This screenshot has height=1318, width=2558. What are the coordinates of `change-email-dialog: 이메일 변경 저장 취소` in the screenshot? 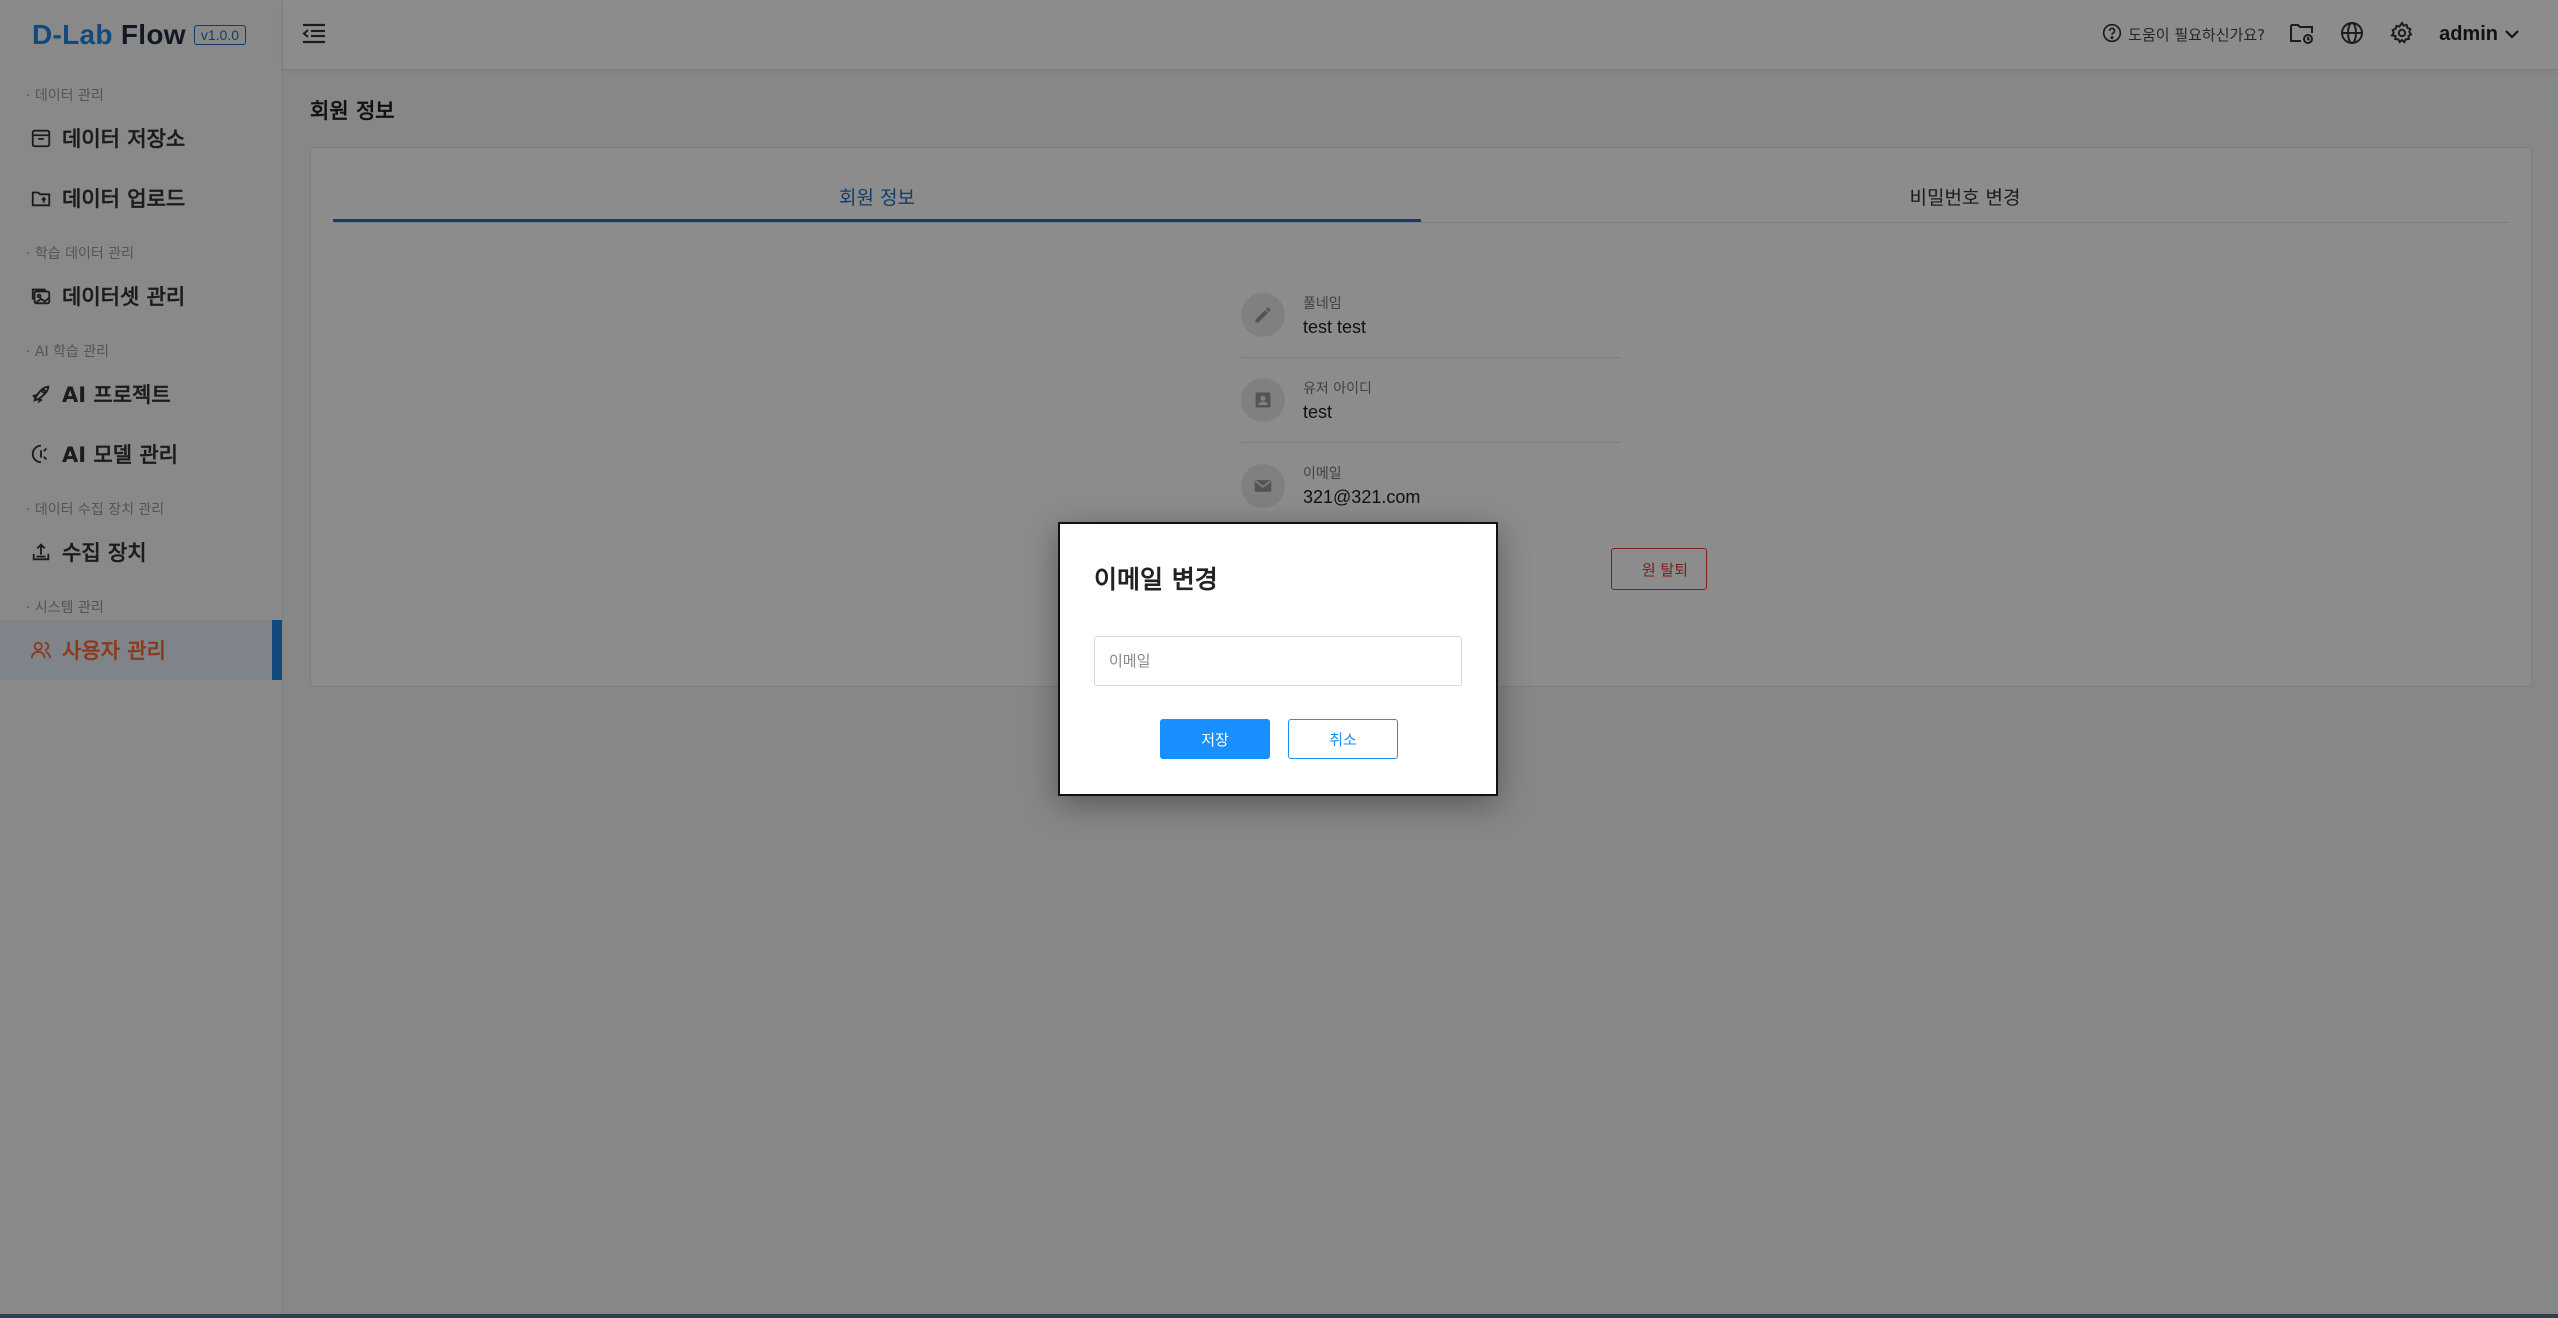 It's located at (1278, 659).